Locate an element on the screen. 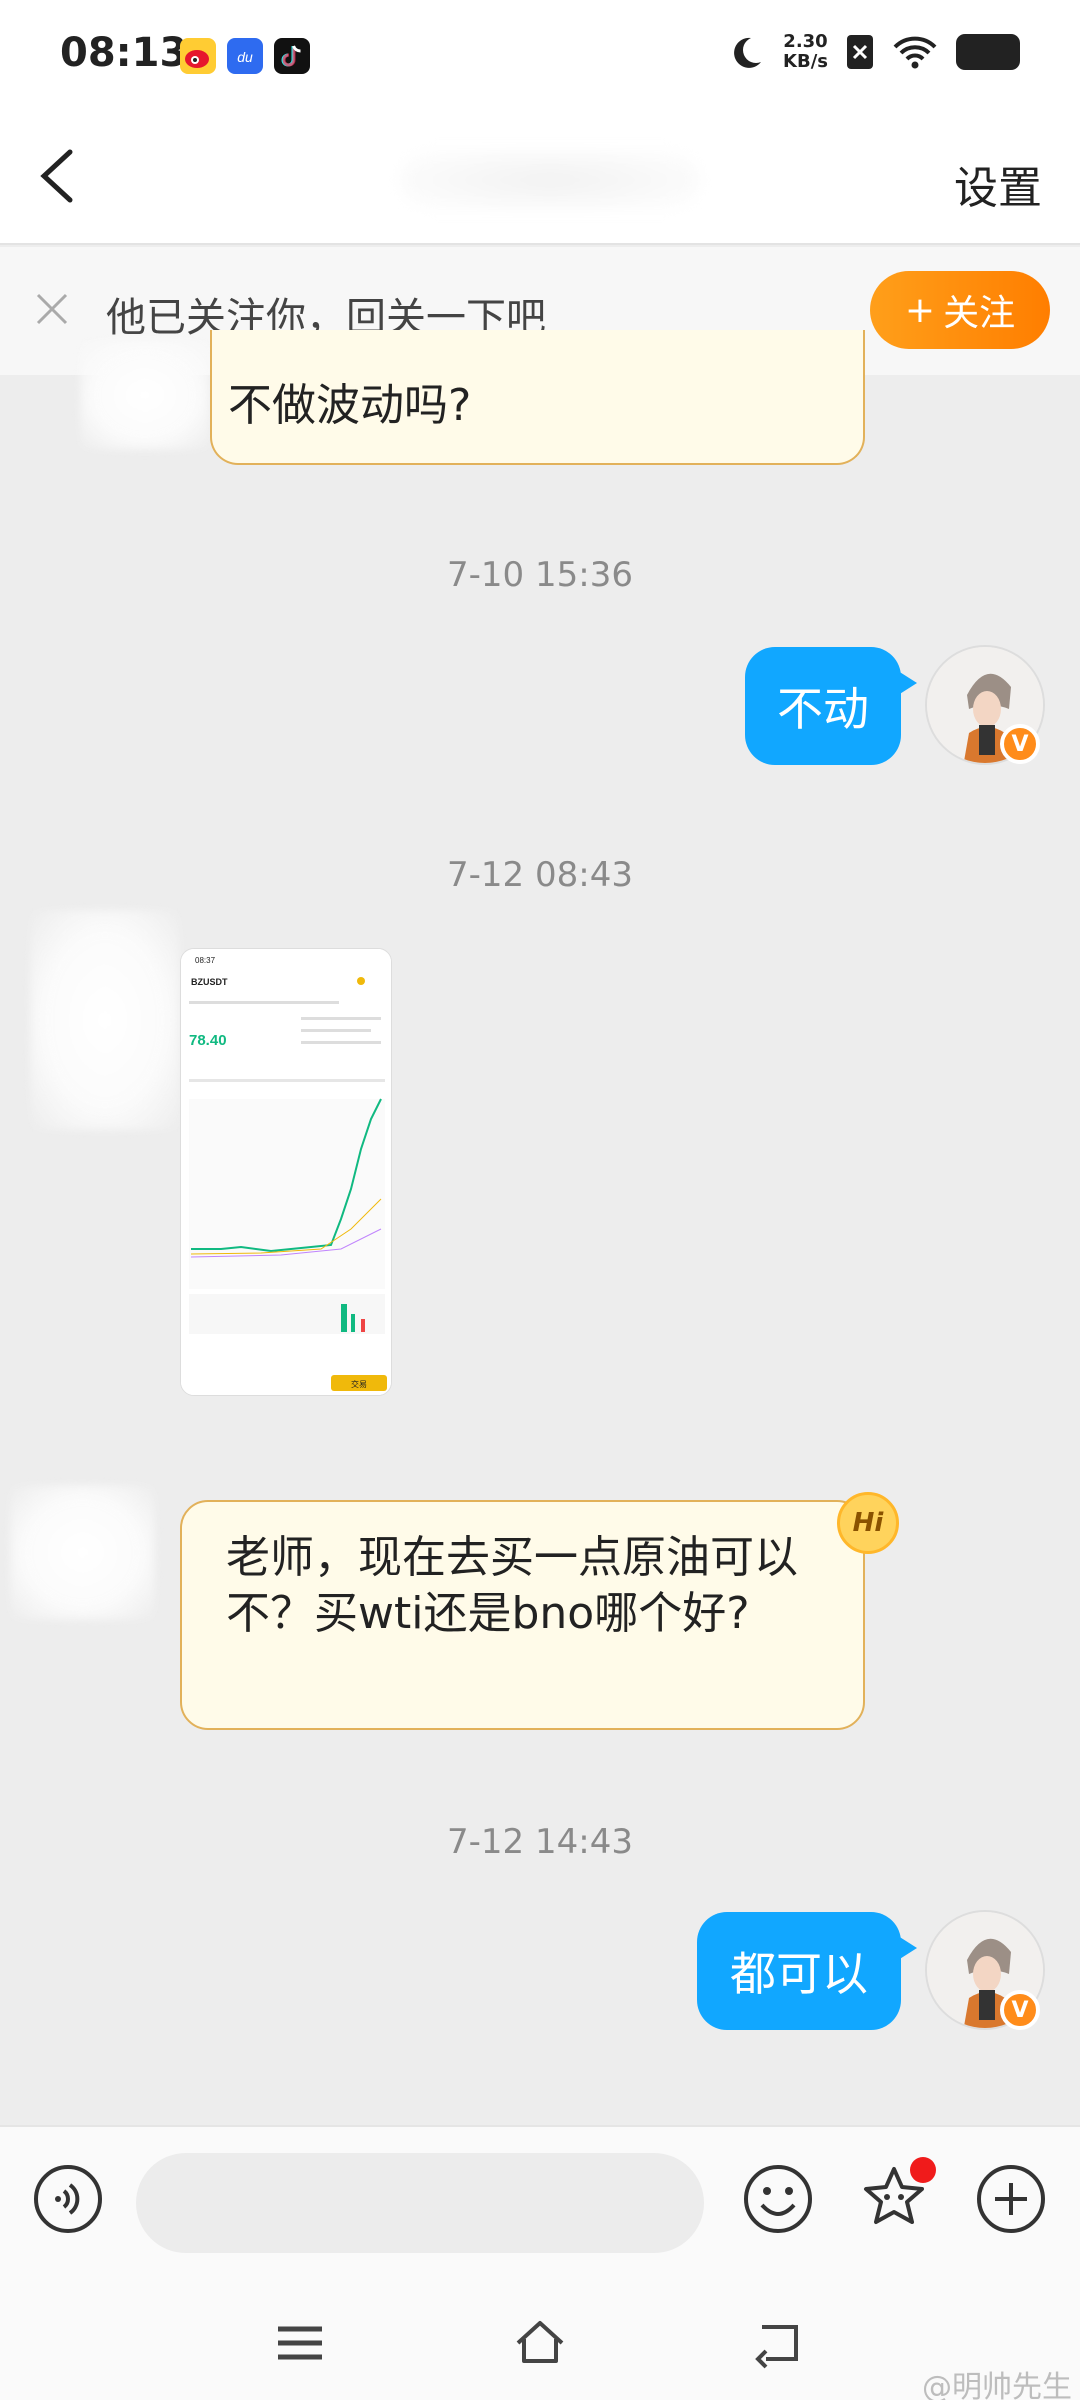 This screenshot has width=1080, height=2400. thumb-phone-time: 08:37 is located at coordinates (205, 960).